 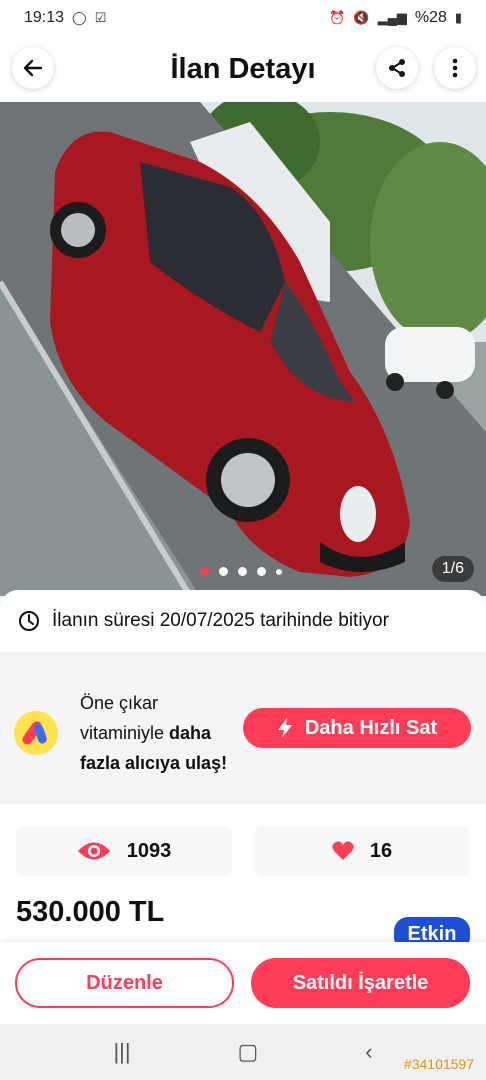 I want to click on sell-faster-label: Daha Hızlı Sat, so click(x=371, y=727).